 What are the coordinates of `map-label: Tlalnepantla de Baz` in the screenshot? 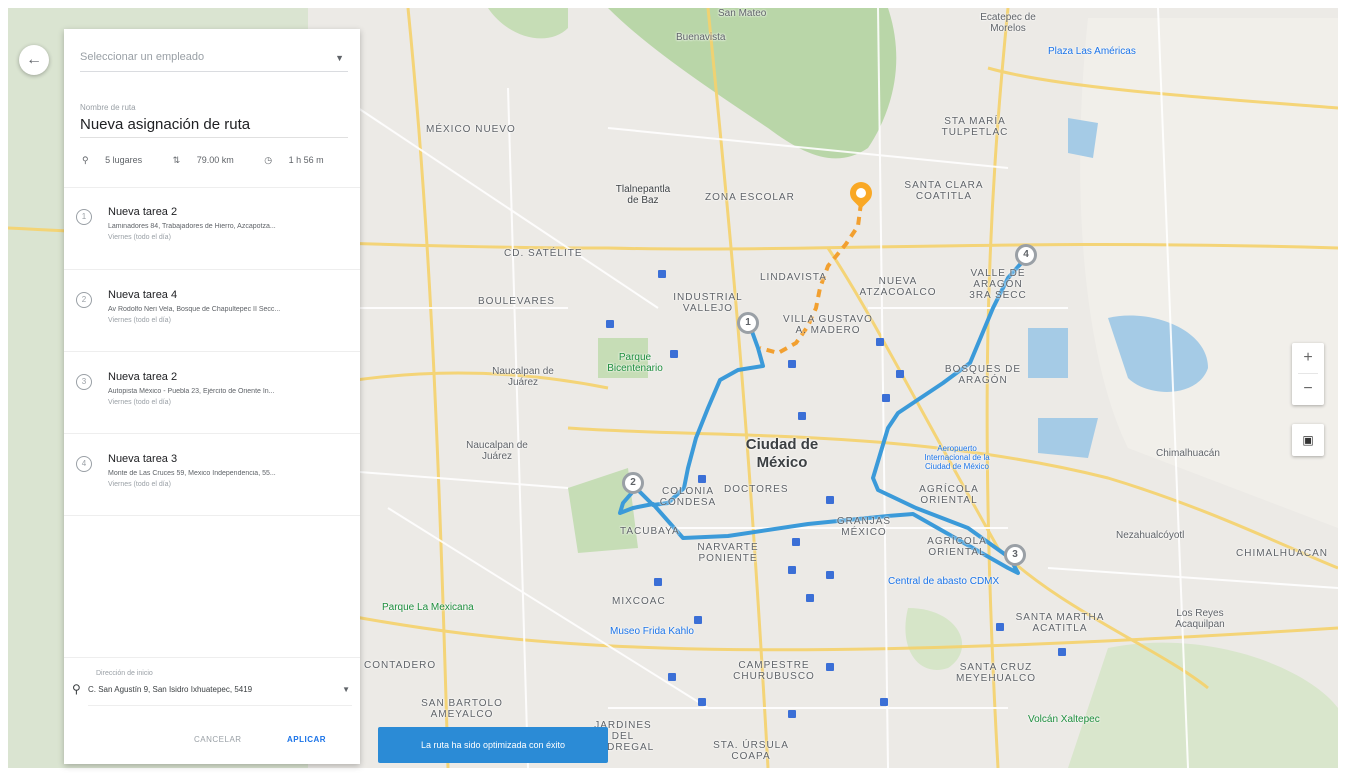 It's located at (643, 195).